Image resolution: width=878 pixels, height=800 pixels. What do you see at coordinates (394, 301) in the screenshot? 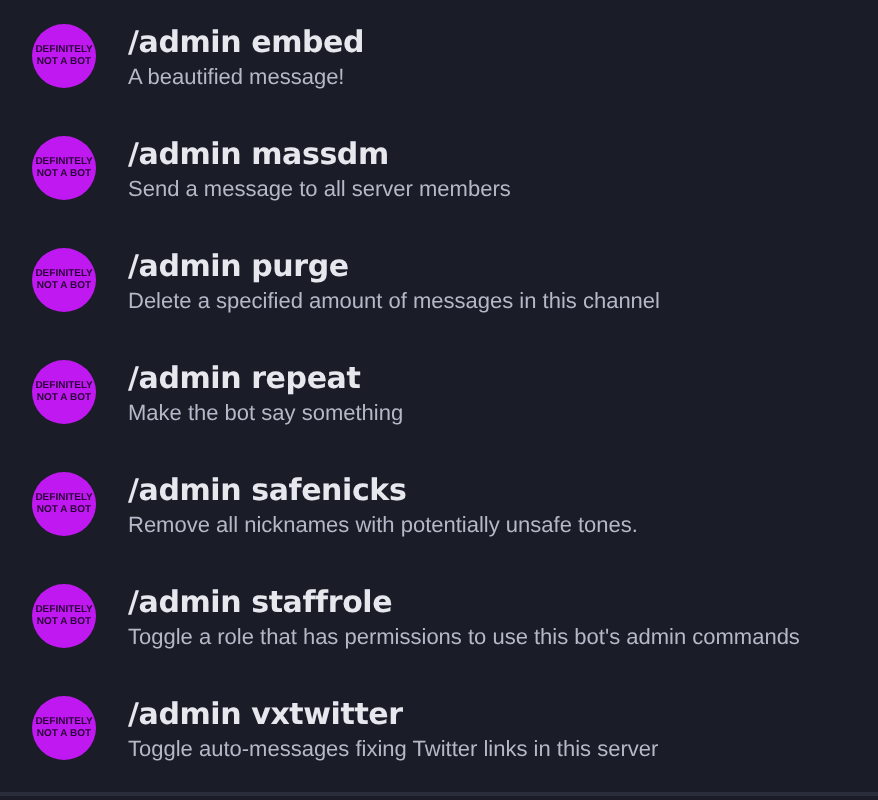
I see `command-description: Delete a specified amount of messages in this channel` at bounding box center [394, 301].